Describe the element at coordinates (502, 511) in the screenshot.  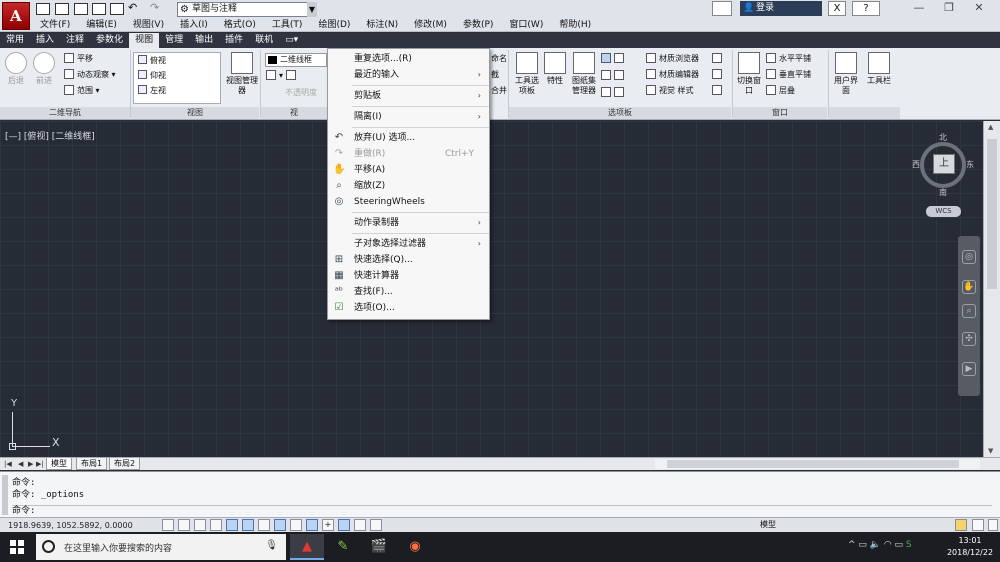
I see `command-input: 命令:` at that location.